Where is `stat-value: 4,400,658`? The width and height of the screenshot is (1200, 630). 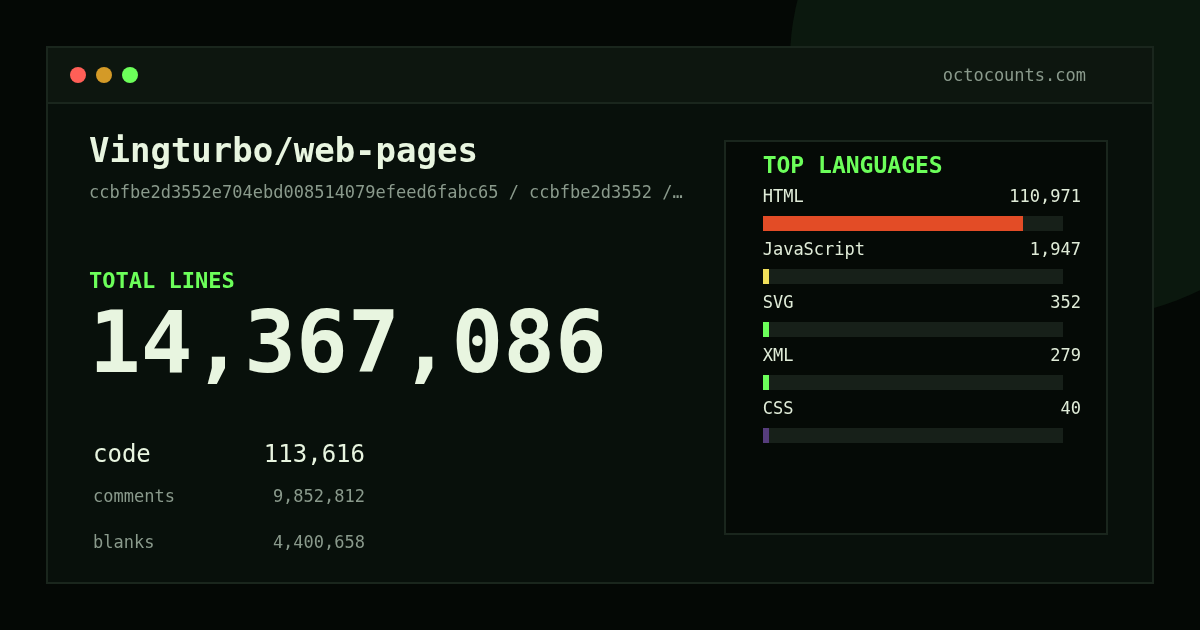 stat-value: 4,400,658 is located at coordinates (318, 542).